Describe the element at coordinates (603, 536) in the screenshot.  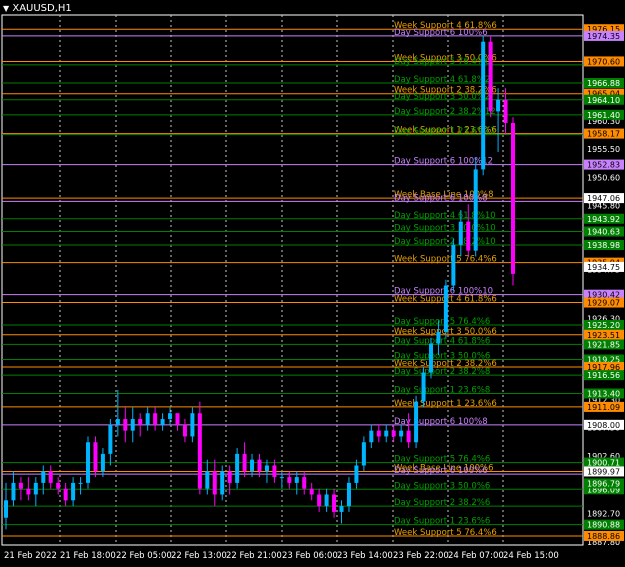
I see `price-badge-label: 1888.86` at that location.